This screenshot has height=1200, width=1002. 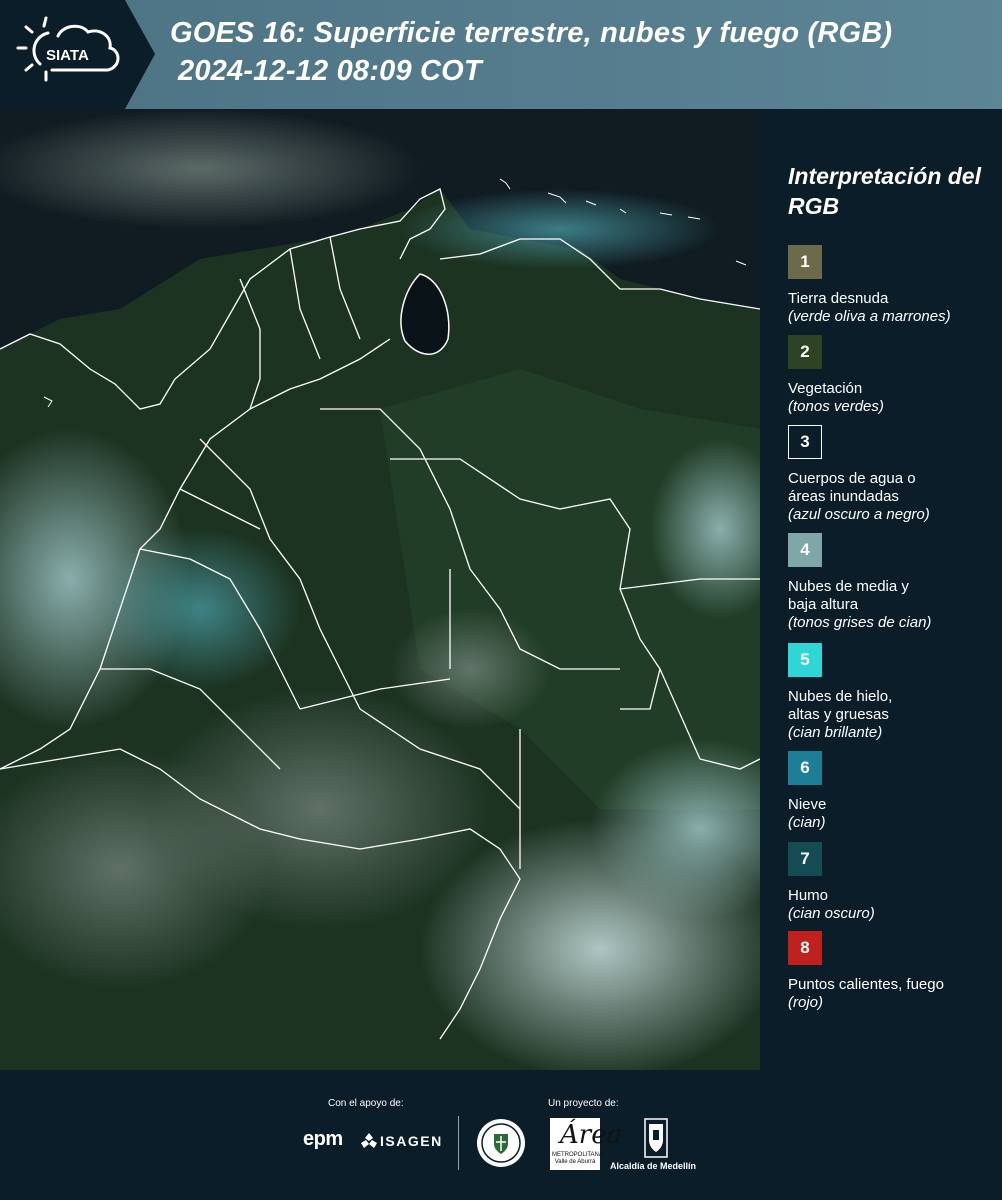 I want to click on legend-label-5: Nubes de hielo, altas y gruesas, so click(x=840, y=705).